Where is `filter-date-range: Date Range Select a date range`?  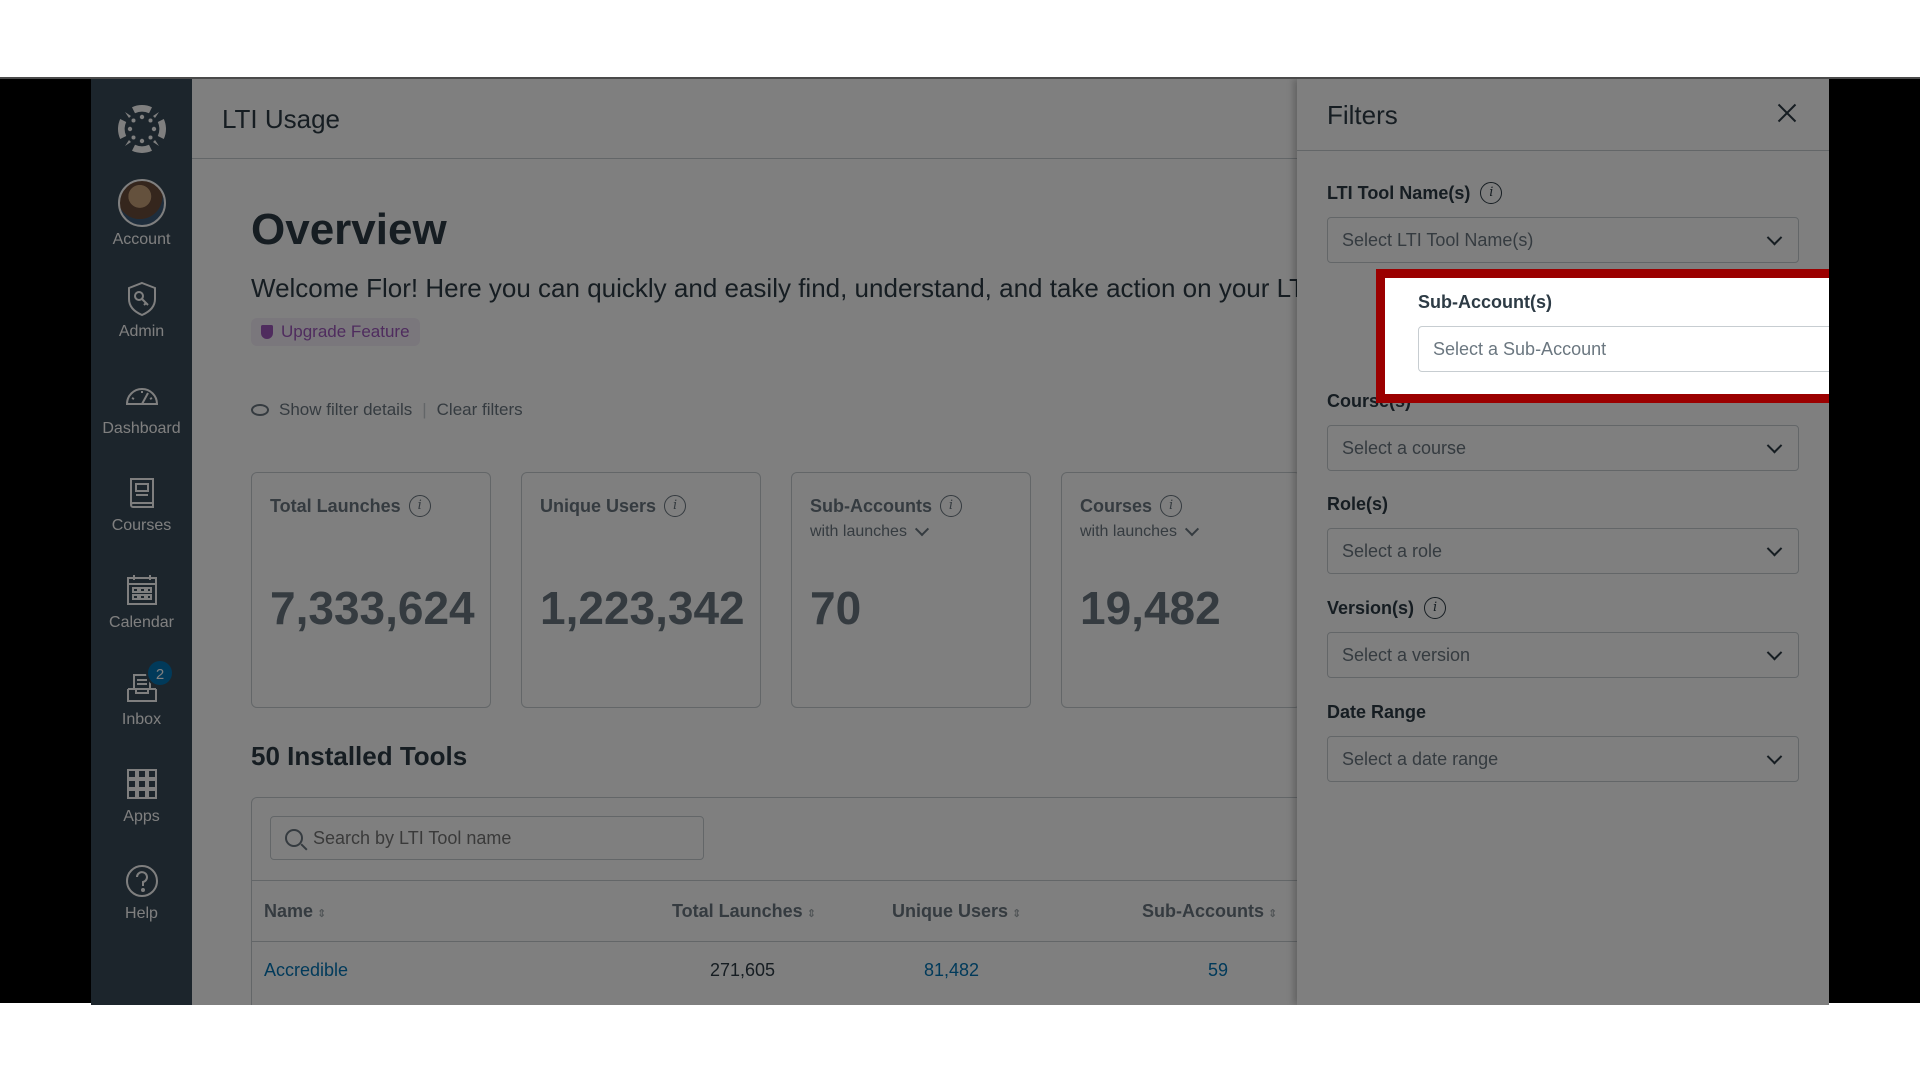 filter-date-range: Date Range Select a date range is located at coordinates (1563, 741).